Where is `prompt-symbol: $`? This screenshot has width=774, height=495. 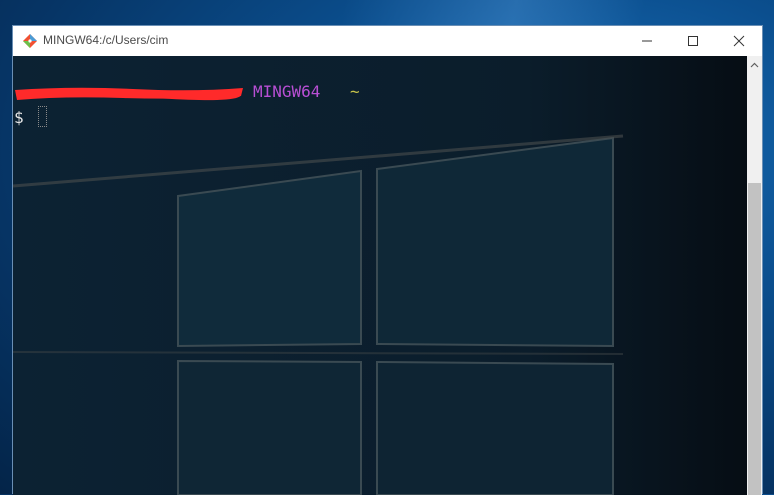 prompt-symbol: $ is located at coordinates (19, 117).